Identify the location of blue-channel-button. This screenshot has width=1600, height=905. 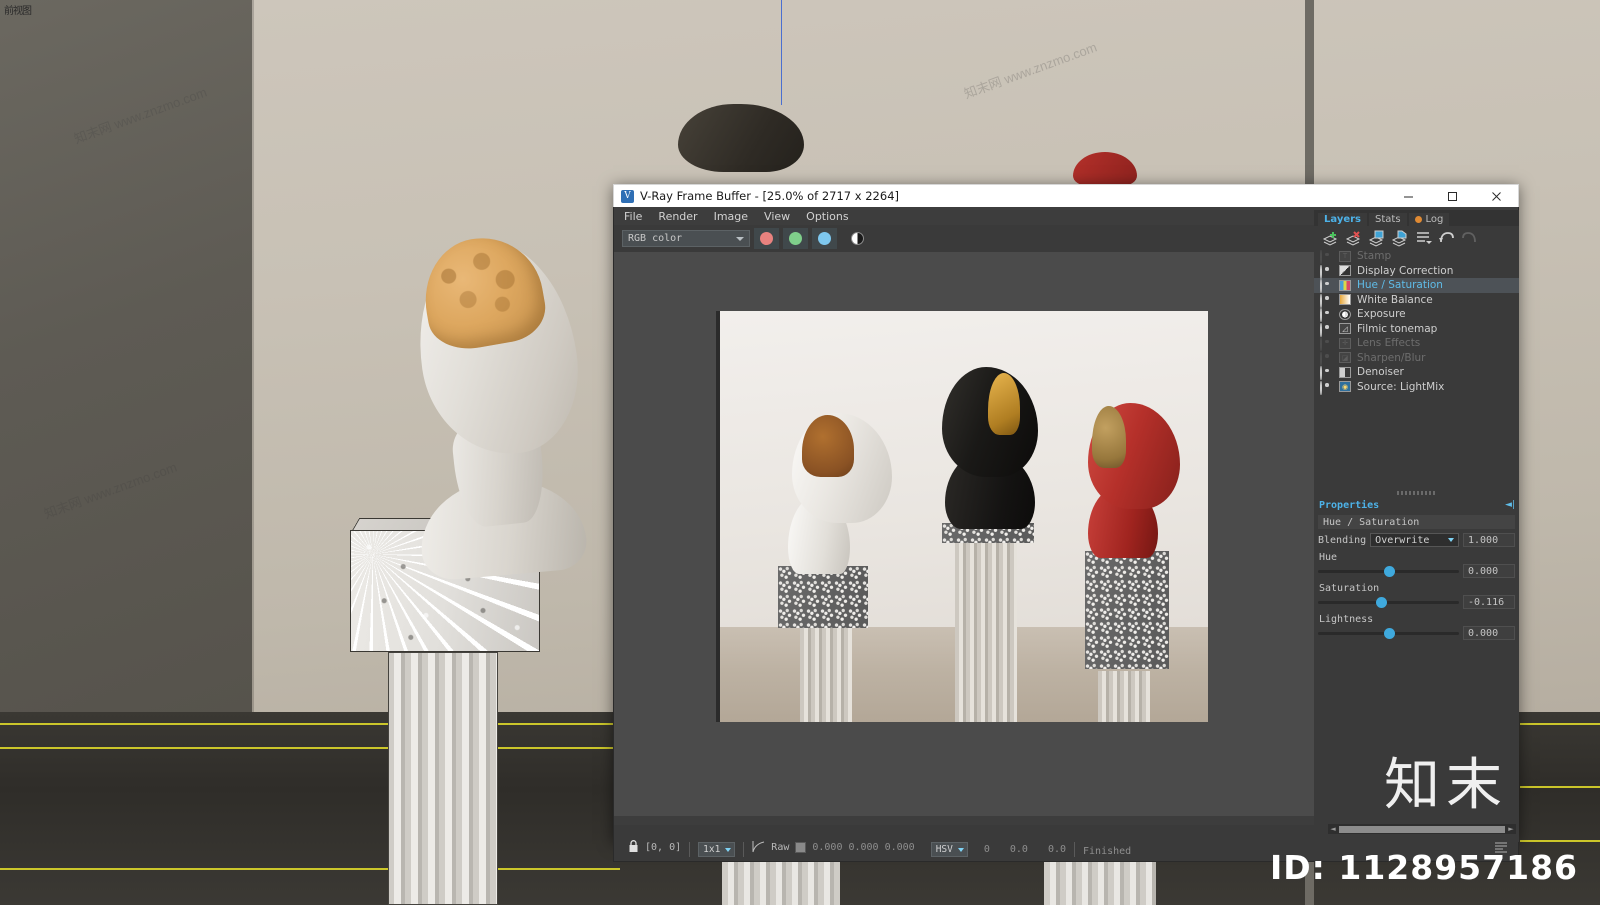
(824, 238).